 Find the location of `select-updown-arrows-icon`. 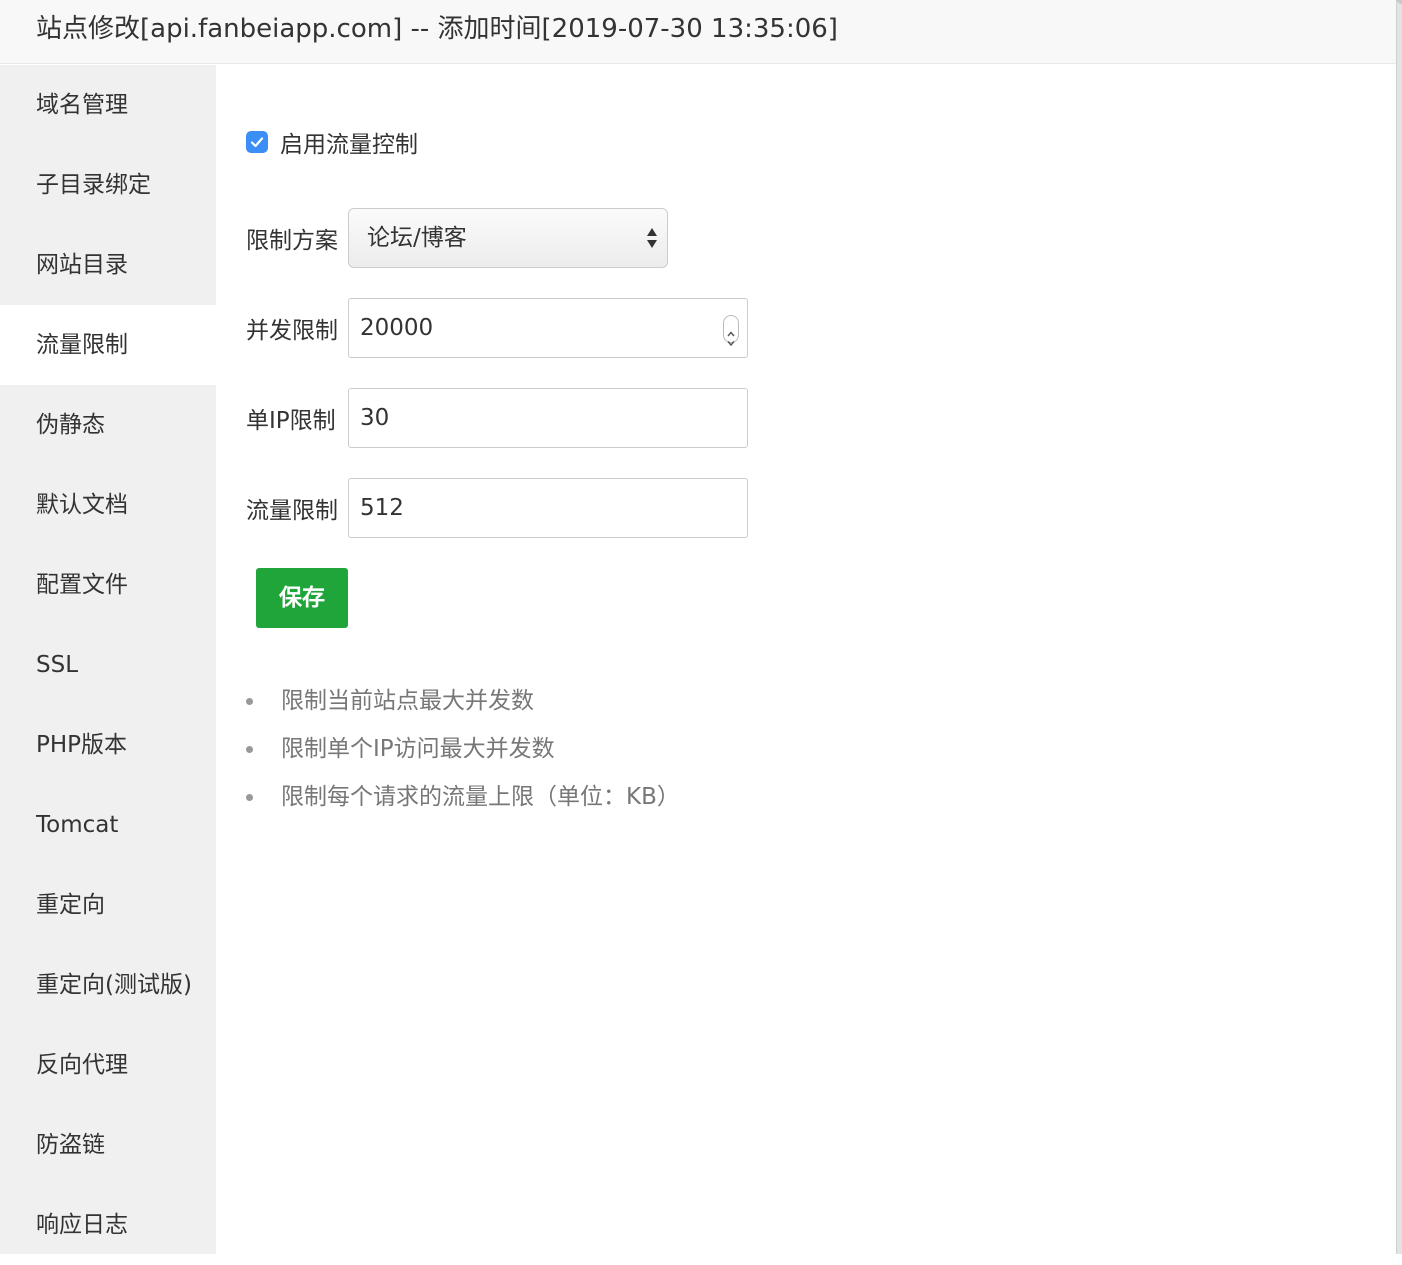

select-updown-arrows-icon is located at coordinates (652, 238).